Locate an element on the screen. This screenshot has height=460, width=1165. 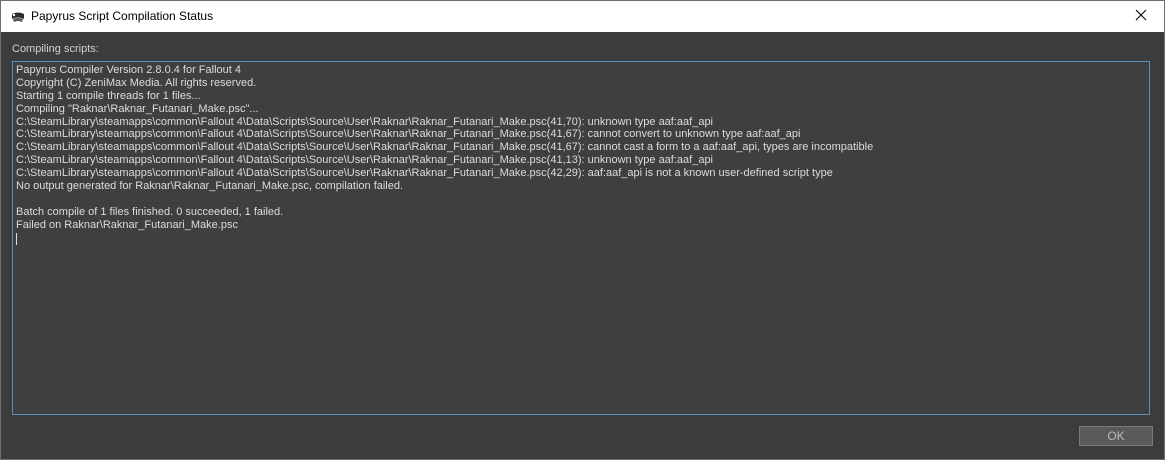
compiling-scripts-label: Compiling scripts: is located at coordinates (55, 49).